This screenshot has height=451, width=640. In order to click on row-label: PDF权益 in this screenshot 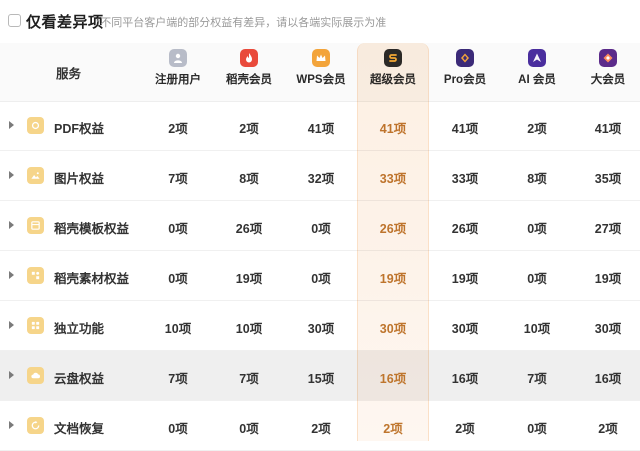, I will do `click(79, 129)`.